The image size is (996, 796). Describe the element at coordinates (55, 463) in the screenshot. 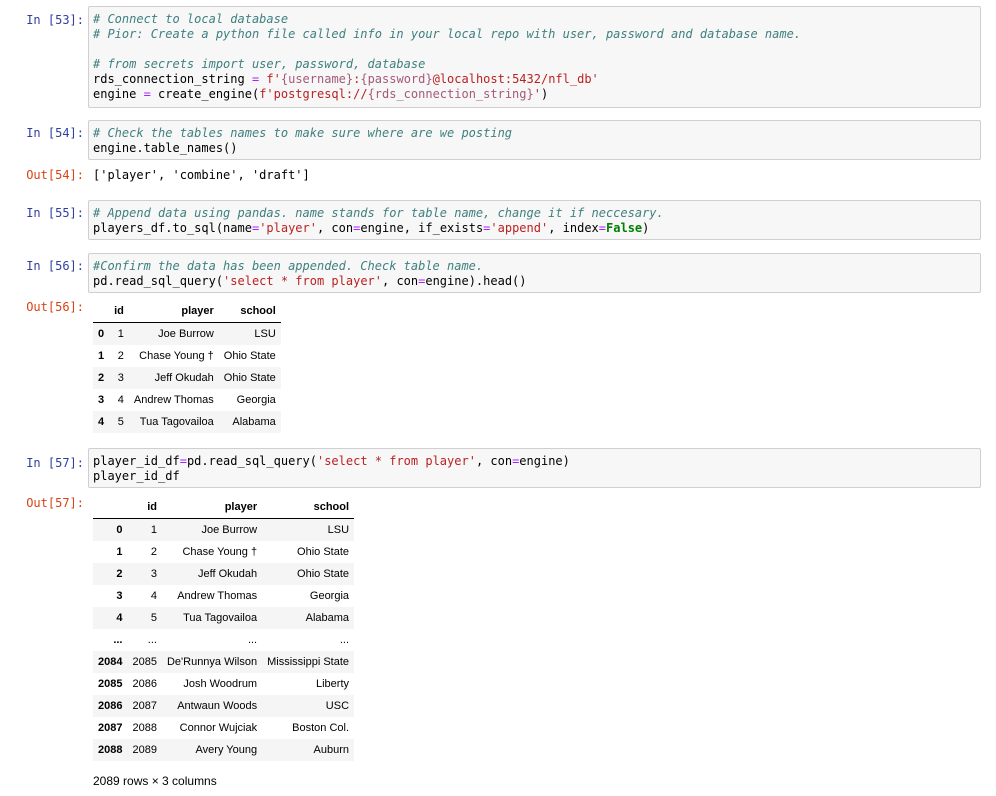

I see `input-prompt: In [57]:` at that location.